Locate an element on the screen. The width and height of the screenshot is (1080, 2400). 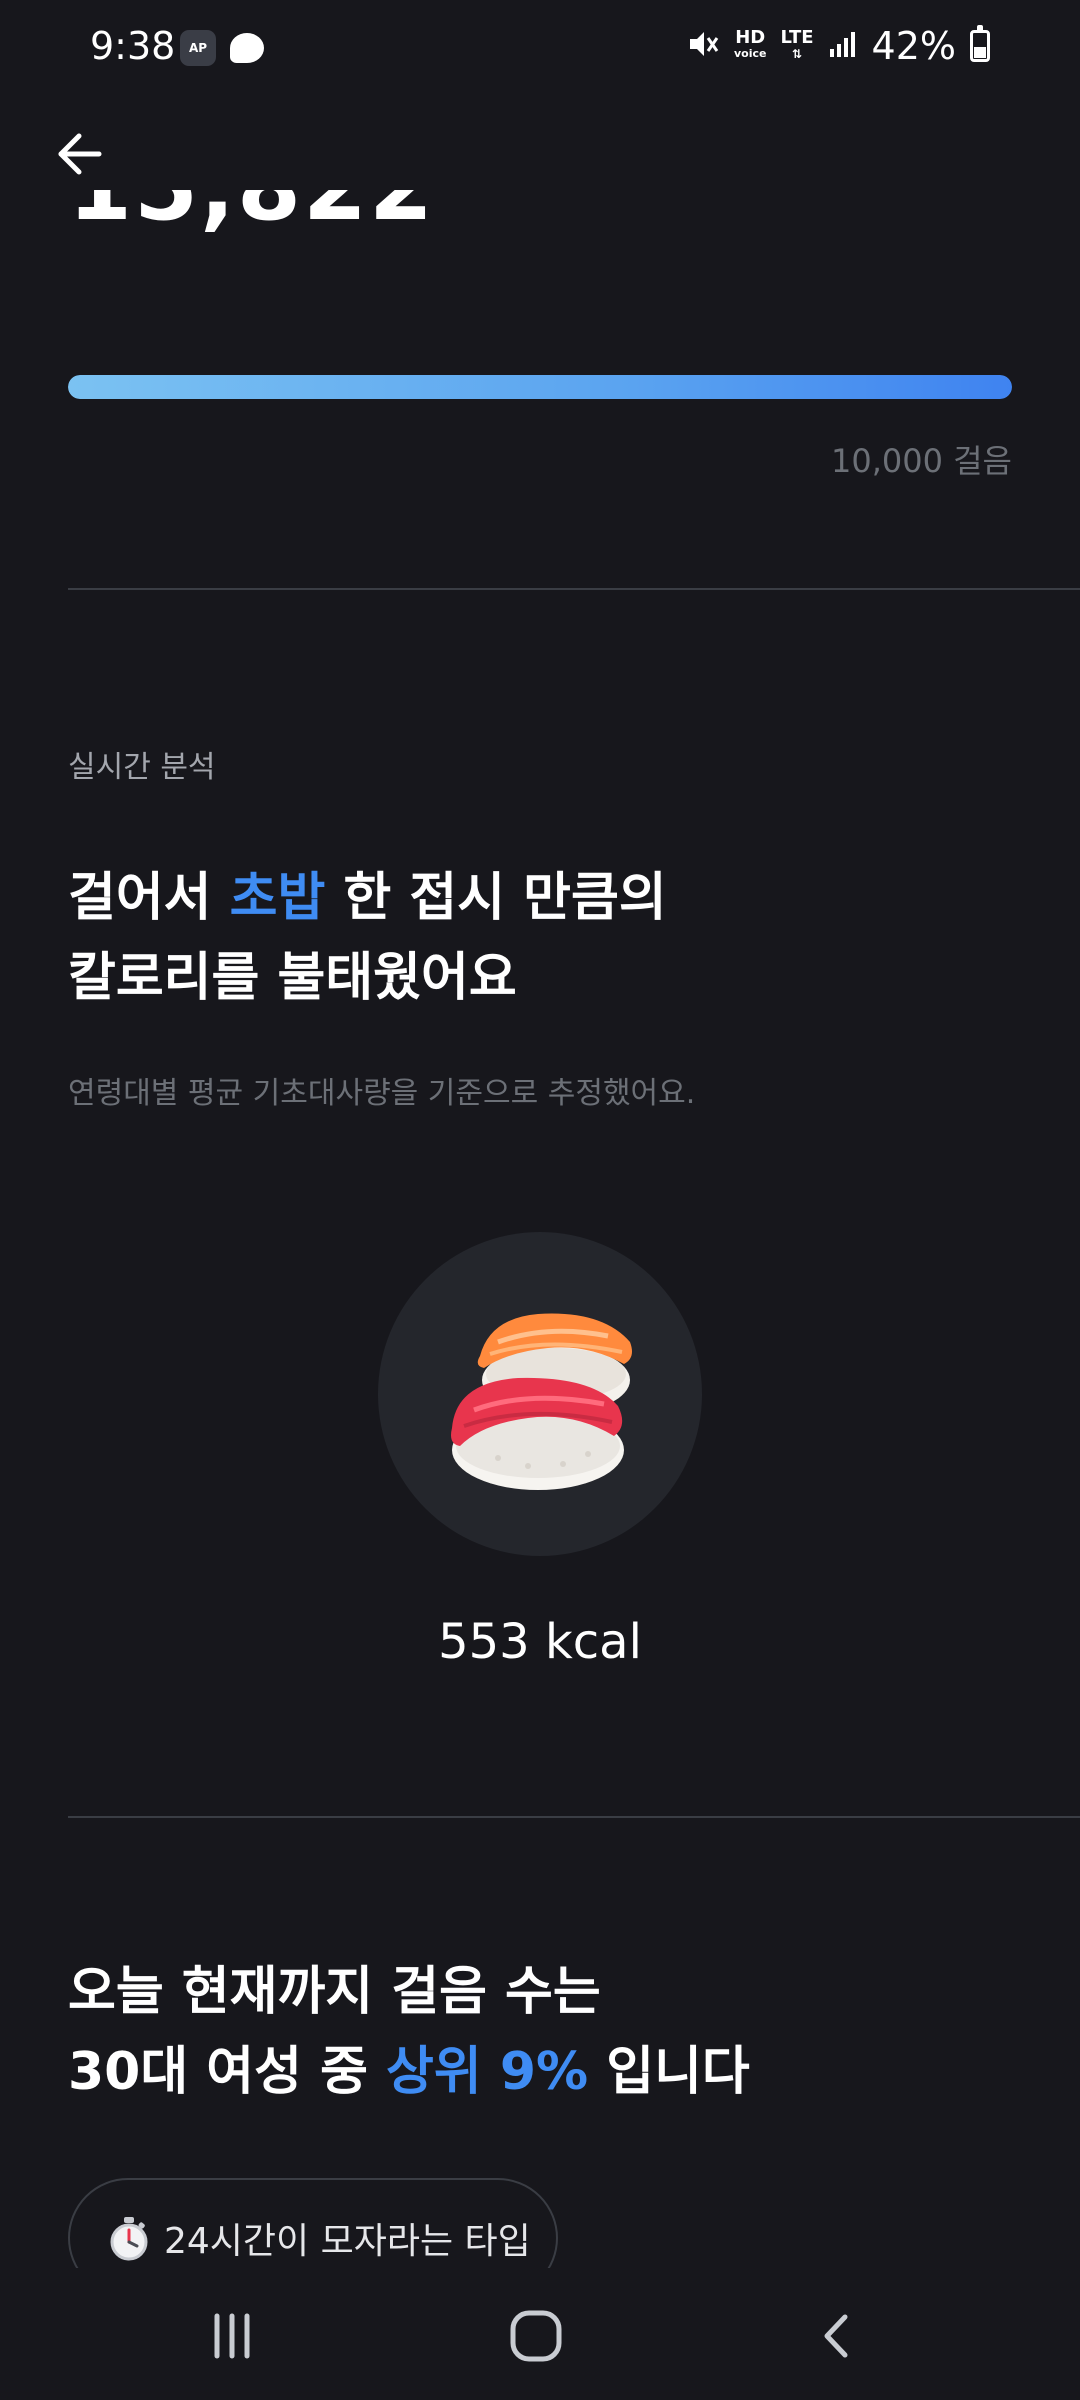
recent-apps-button is located at coordinates (232, 2336).